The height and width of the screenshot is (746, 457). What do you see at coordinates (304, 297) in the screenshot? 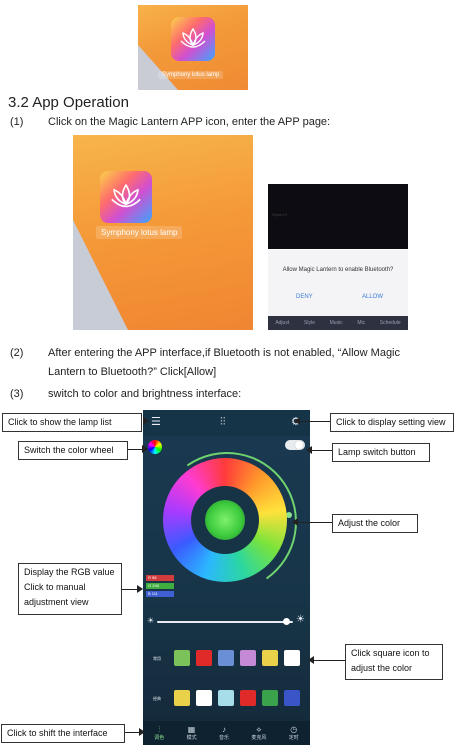
I see `deny-button: DENY` at bounding box center [304, 297].